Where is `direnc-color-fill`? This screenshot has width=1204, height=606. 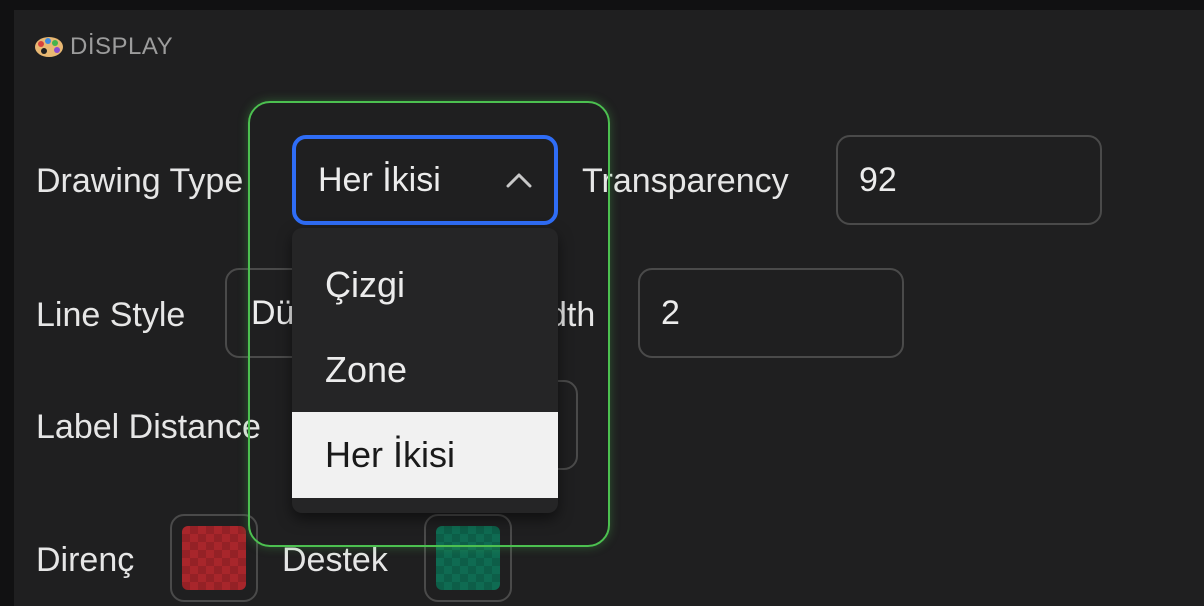
direnc-color-fill is located at coordinates (214, 558).